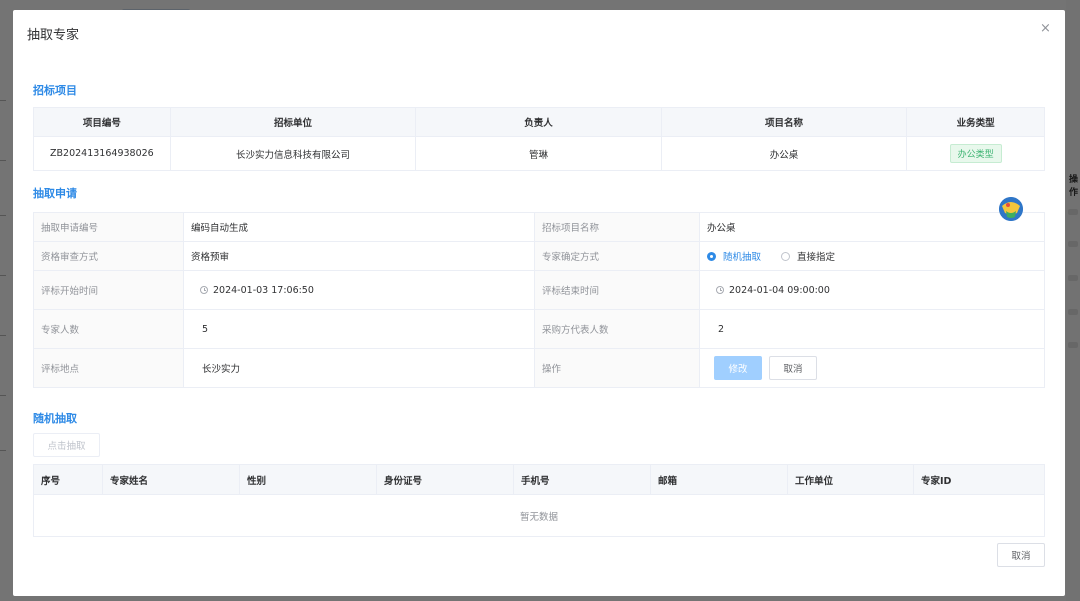 This screenshot has height=601, width=1080. I want to click on table-header-row: 项目编号 招标单位 负责人 项目名称 业务类型, so click(539, 122).